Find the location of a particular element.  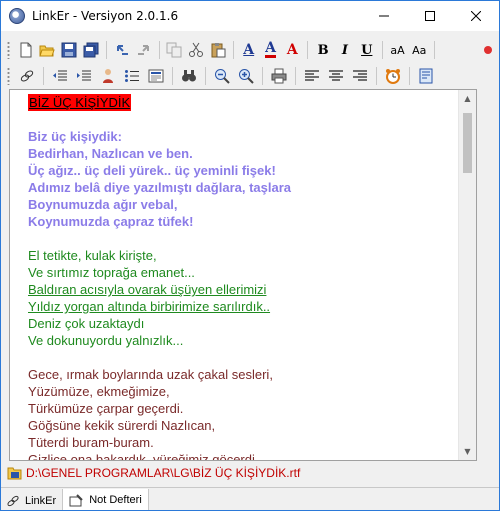

tab-label: LinkEr is located at coordinates (41, 500).